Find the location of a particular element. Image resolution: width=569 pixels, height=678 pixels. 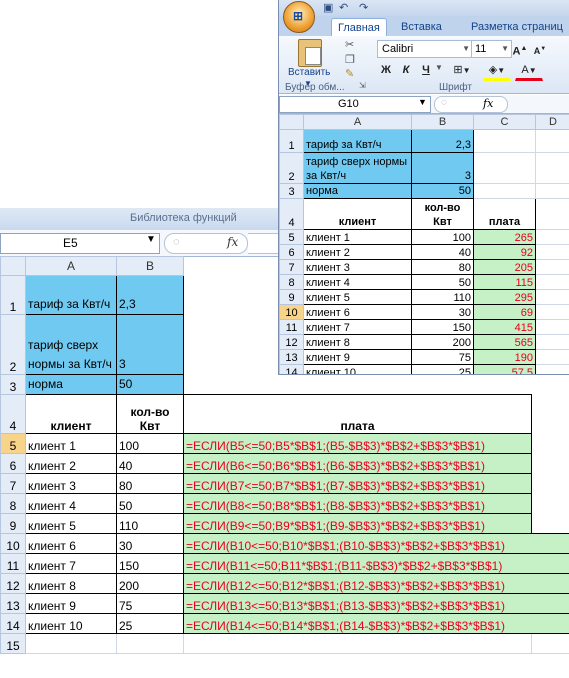

column-header-b: B is located at coordinates (150, 266).